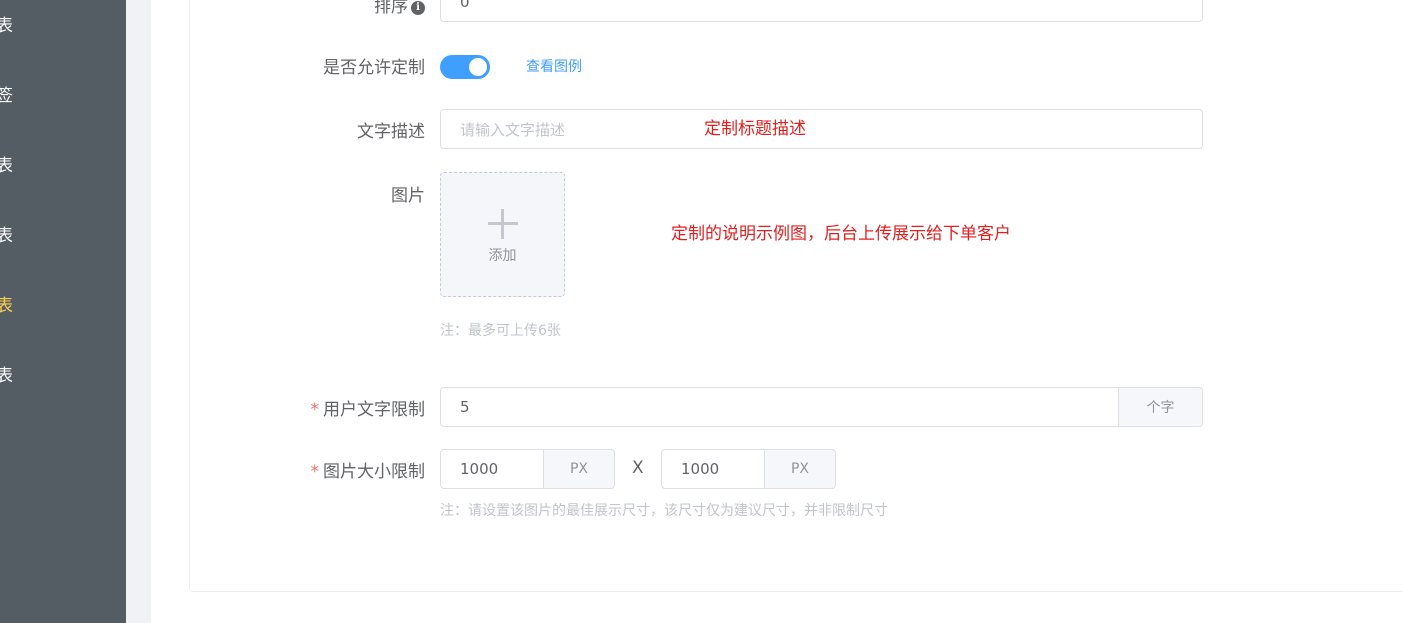  What do you see at coordinates (368, 472) in the screenshot?
I see `image-size-limit-label: * 图片大小限制` at bounding box center [368, 472].